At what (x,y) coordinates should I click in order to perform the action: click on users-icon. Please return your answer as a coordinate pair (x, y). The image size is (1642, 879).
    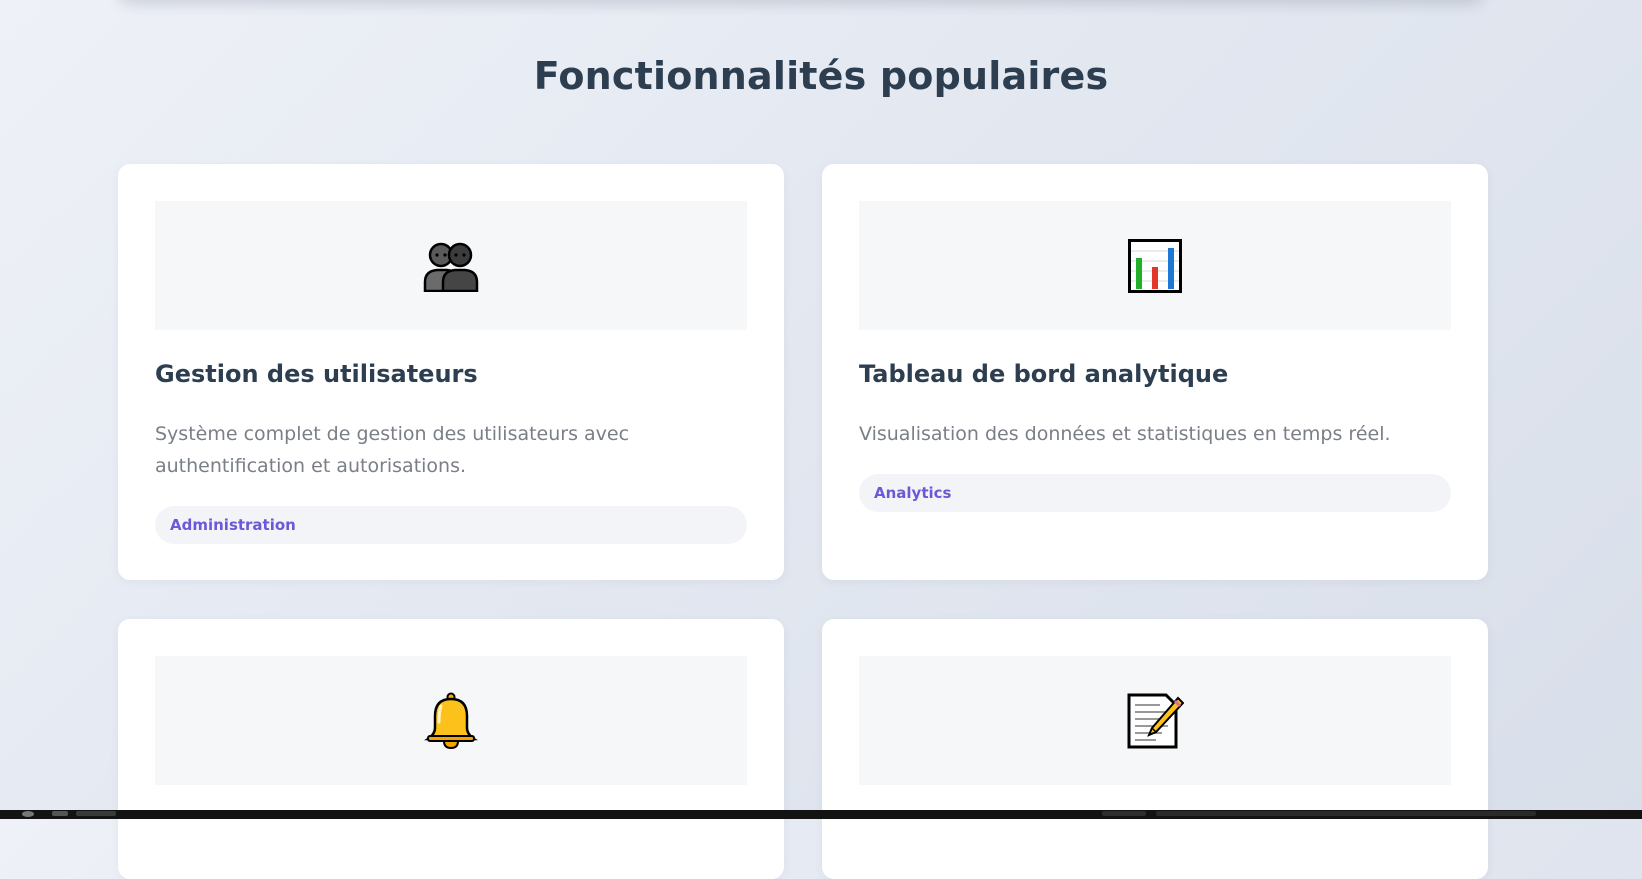
    Looking at the image, I should click on (451, 266).